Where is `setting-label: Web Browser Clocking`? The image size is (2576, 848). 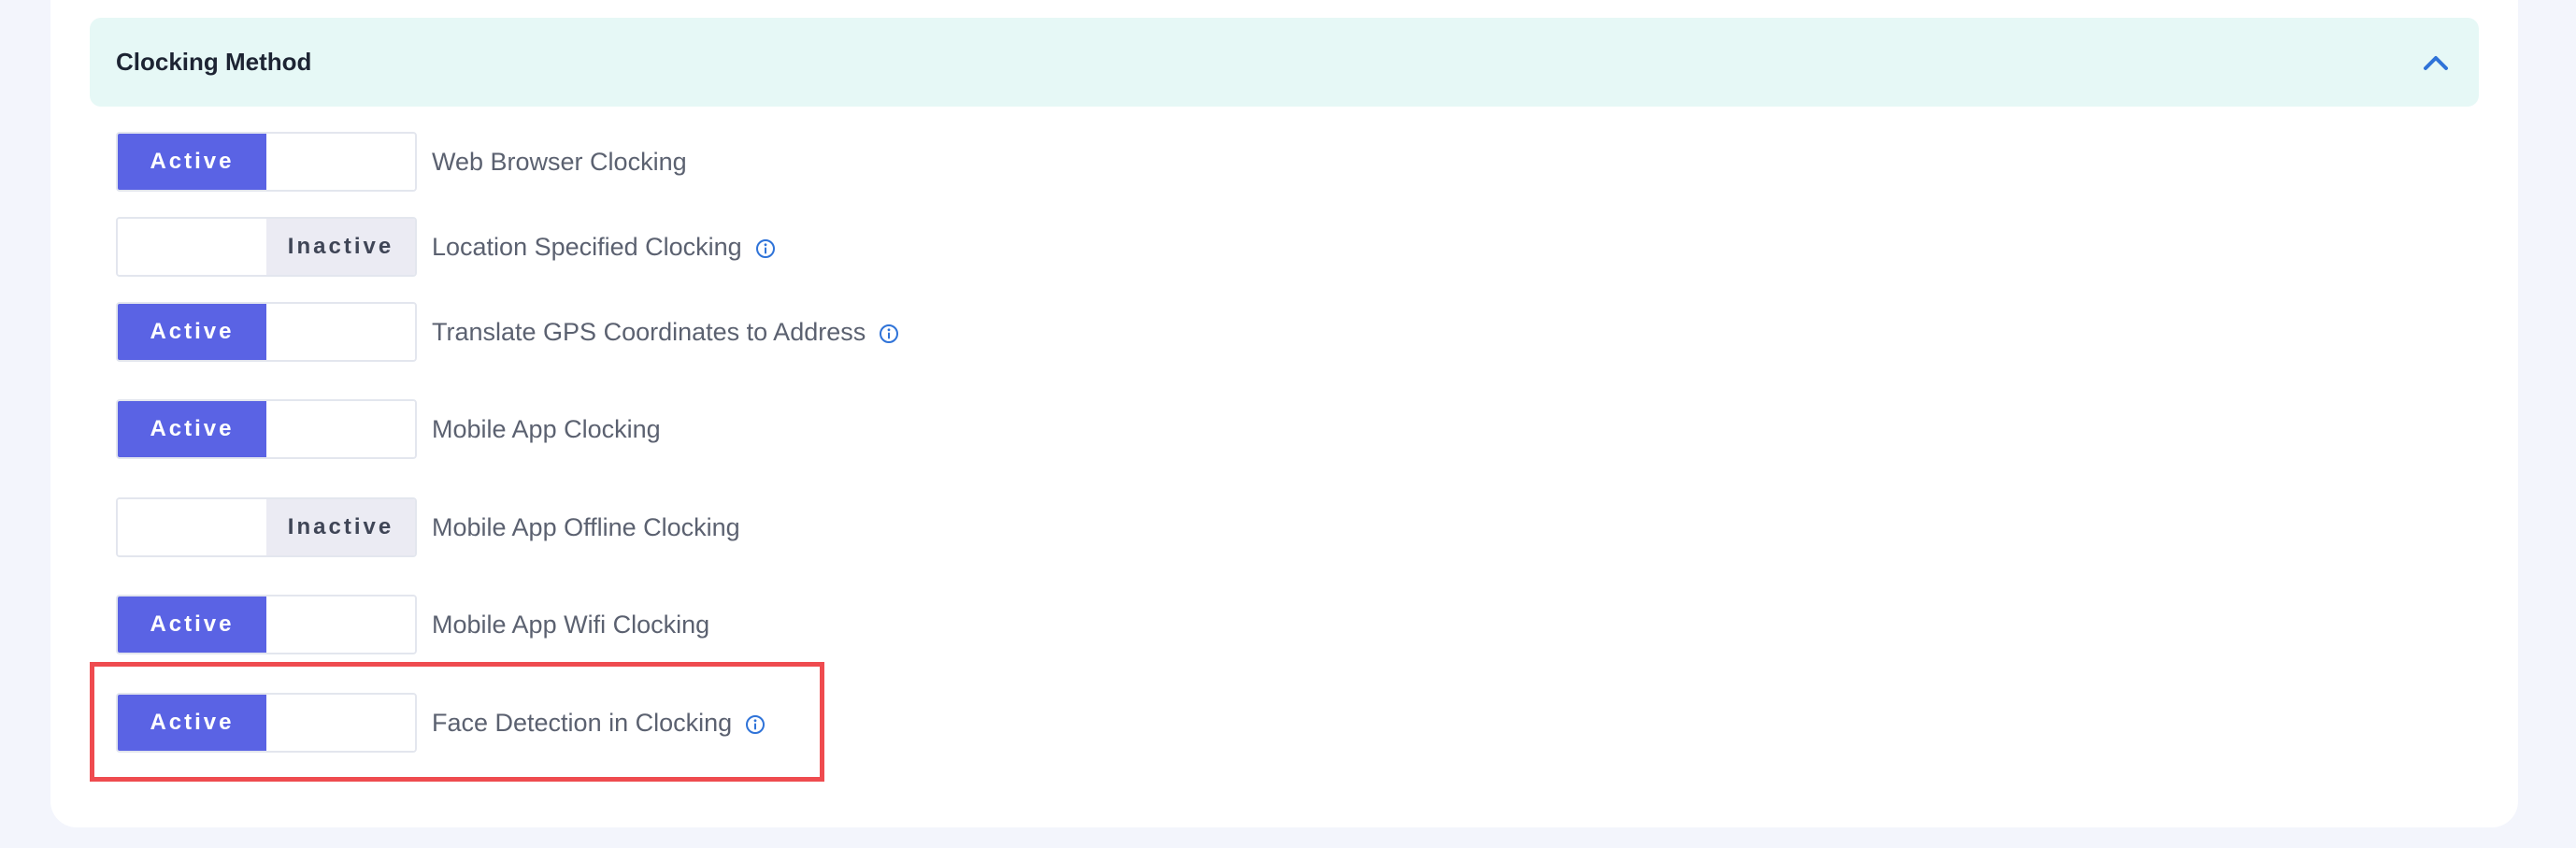
setting-label: Web Browser Clocking is located at coordinates (559, 161).